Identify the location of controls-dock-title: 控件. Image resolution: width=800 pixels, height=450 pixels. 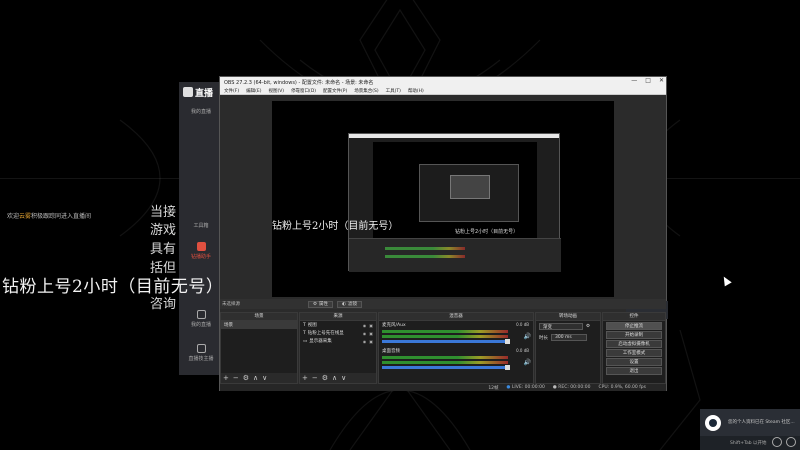
(634, 317).